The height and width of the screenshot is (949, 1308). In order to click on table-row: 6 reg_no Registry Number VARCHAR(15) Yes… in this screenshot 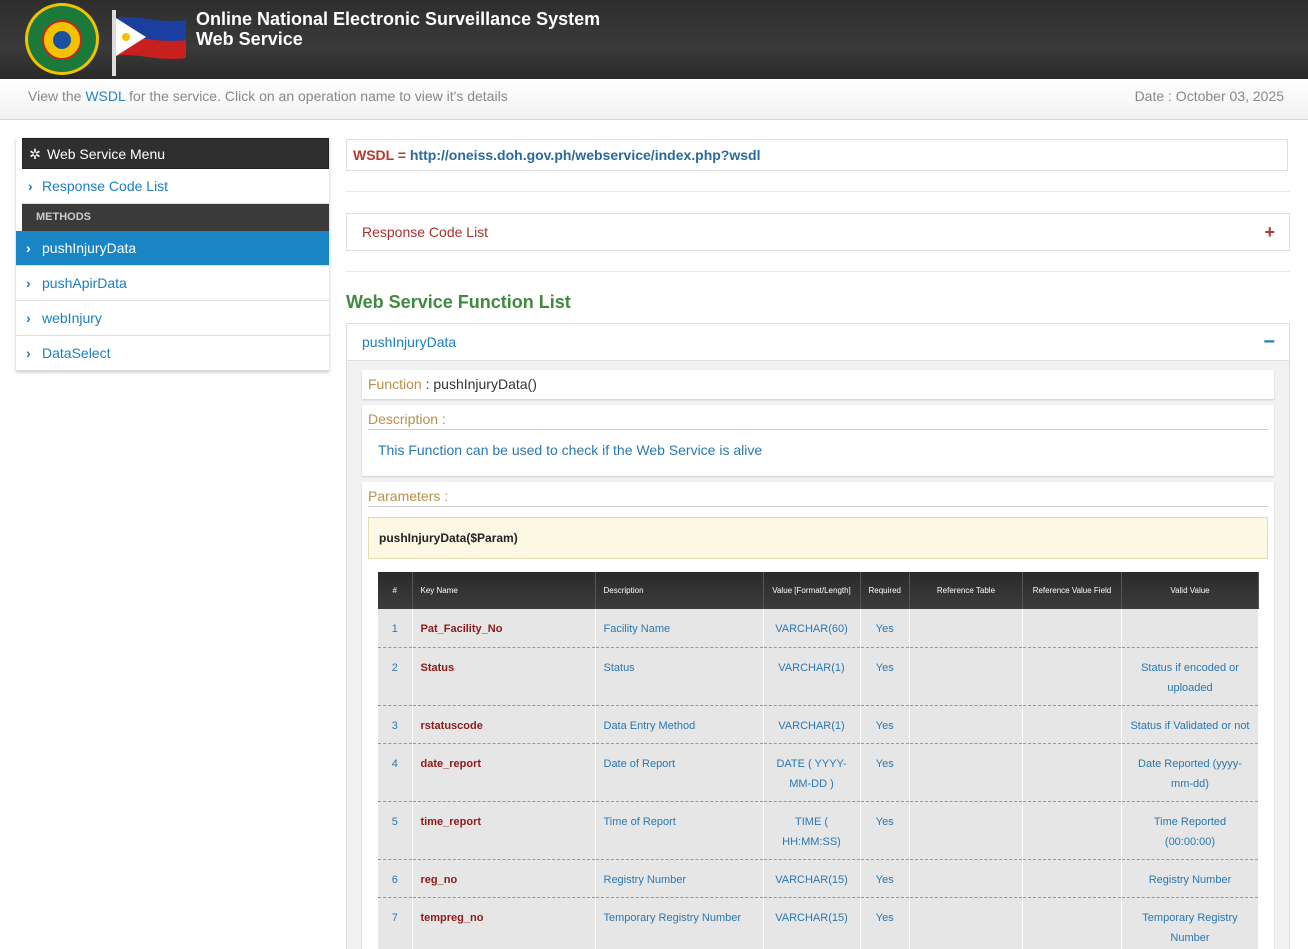, I will do `click(819, 878)`.